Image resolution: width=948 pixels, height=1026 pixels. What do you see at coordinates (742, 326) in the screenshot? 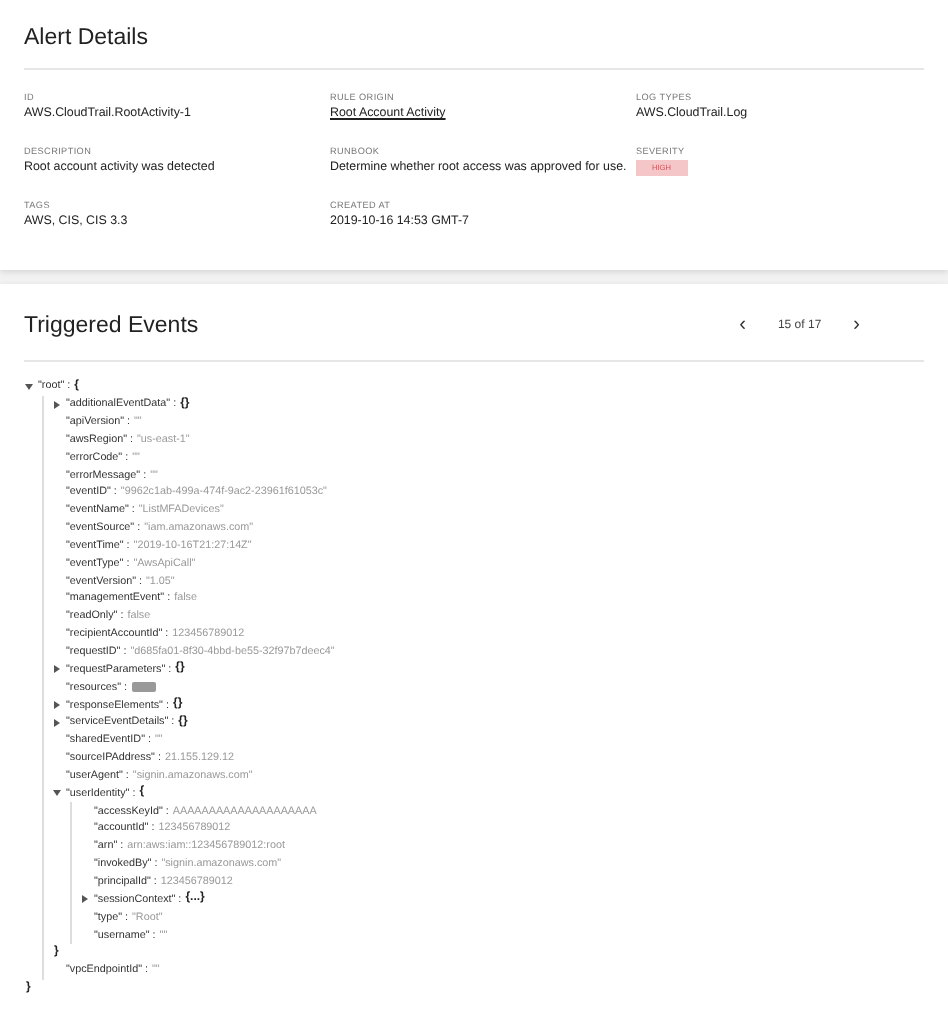
I see `previous-button: ‹` at bounding box center [742, 326].